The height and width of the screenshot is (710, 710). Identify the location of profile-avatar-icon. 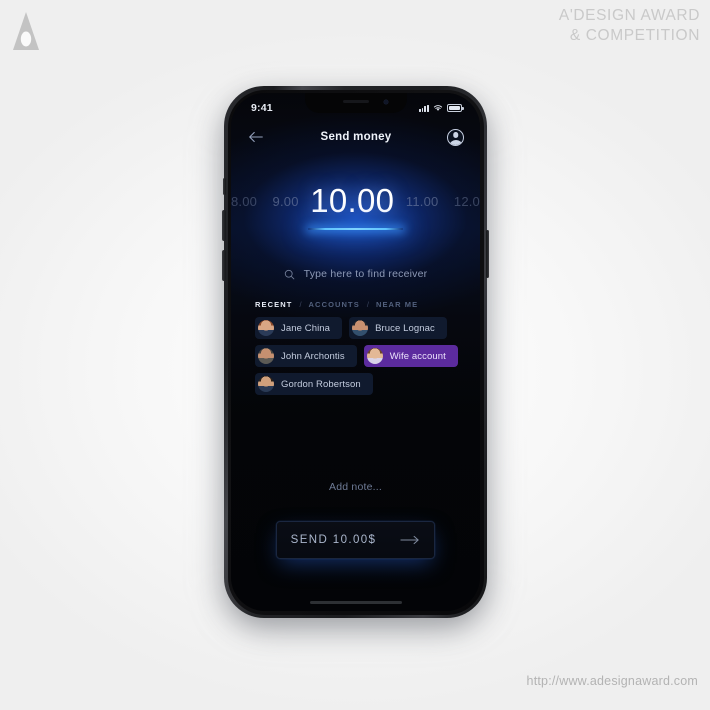
(455, 137).